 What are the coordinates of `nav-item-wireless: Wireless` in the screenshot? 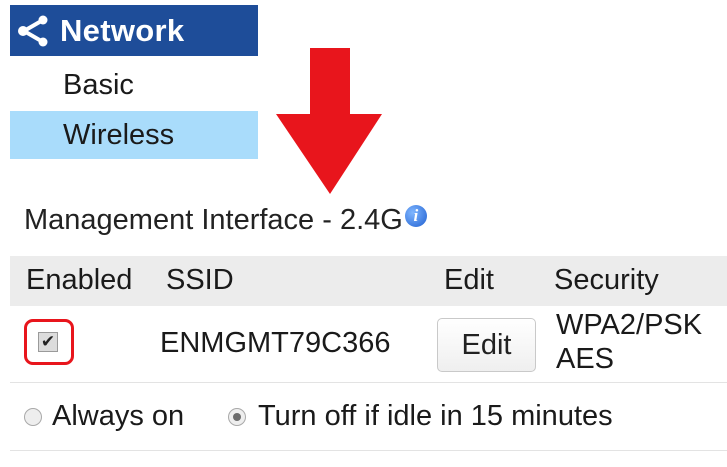 It's located at (134, 135).